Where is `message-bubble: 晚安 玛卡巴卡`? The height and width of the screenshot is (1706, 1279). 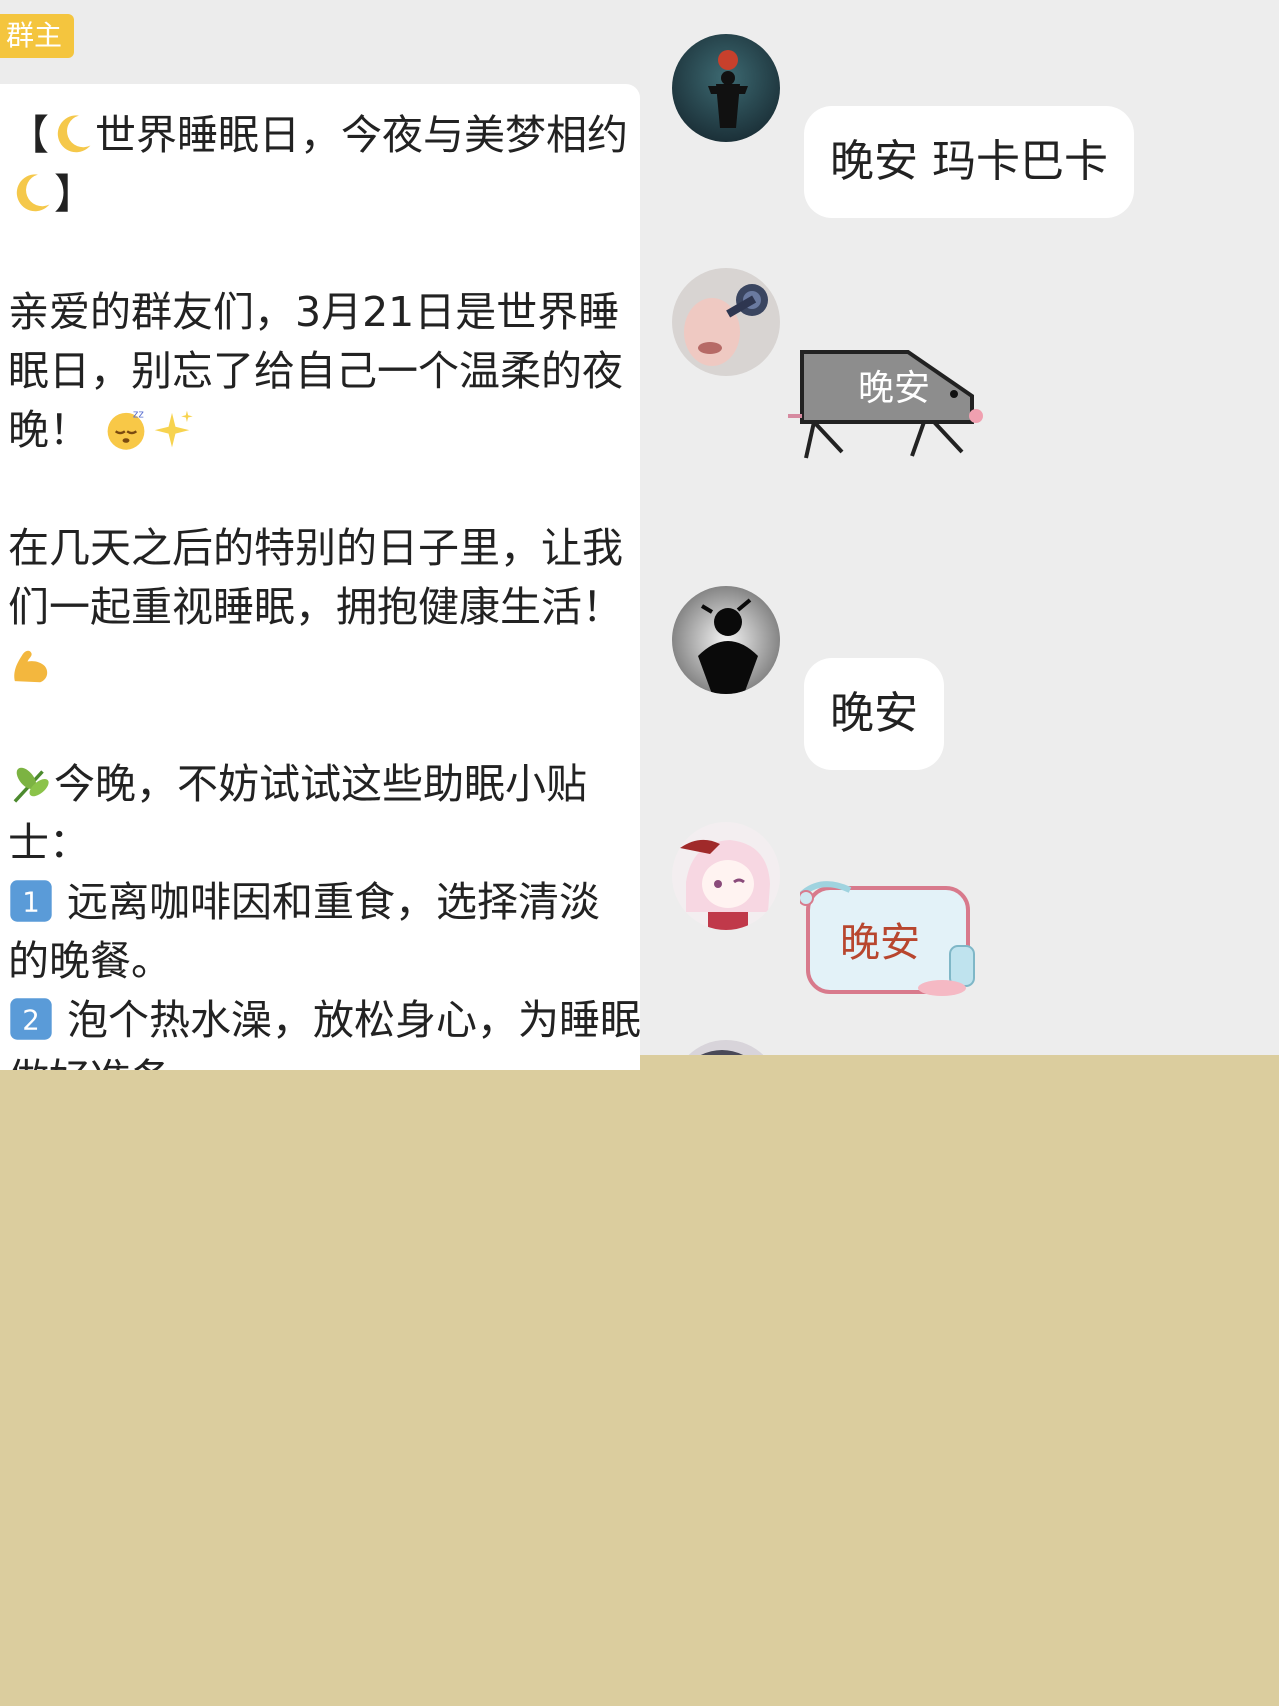
message-bubble: 晚安 玛卡巴卡 is located at coordinates (969, 162).